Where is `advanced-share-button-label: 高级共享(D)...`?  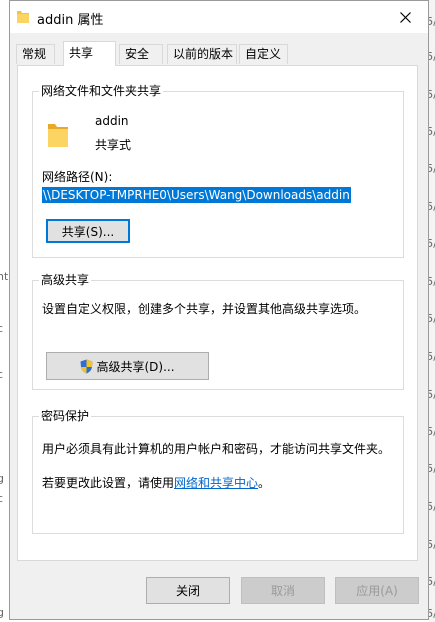
advanced-share-button-label: 高级共享(D)... is located at coordinates (135, 366).